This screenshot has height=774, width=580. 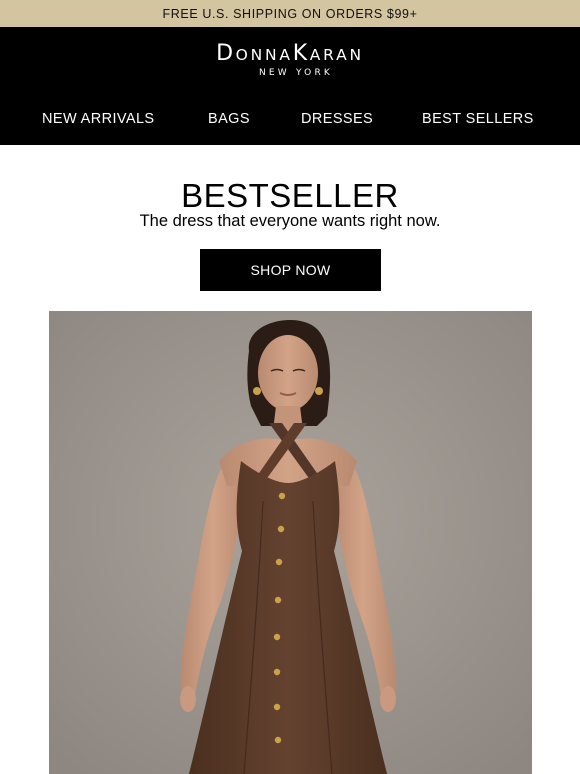 What do you see at coordinates (290, 53) in the screenshot?
I see `brand-name: DONNAKARAN` at bounding box center [290, 53].